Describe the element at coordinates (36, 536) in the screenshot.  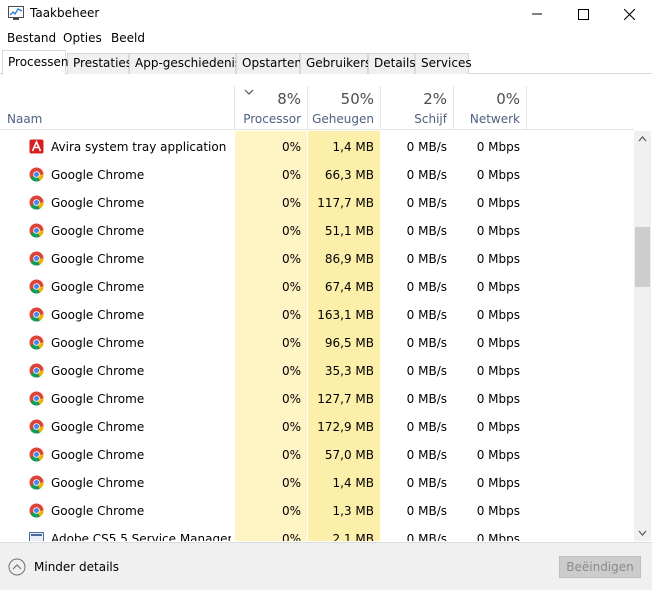
I see `adobe-service-icon` at that location.